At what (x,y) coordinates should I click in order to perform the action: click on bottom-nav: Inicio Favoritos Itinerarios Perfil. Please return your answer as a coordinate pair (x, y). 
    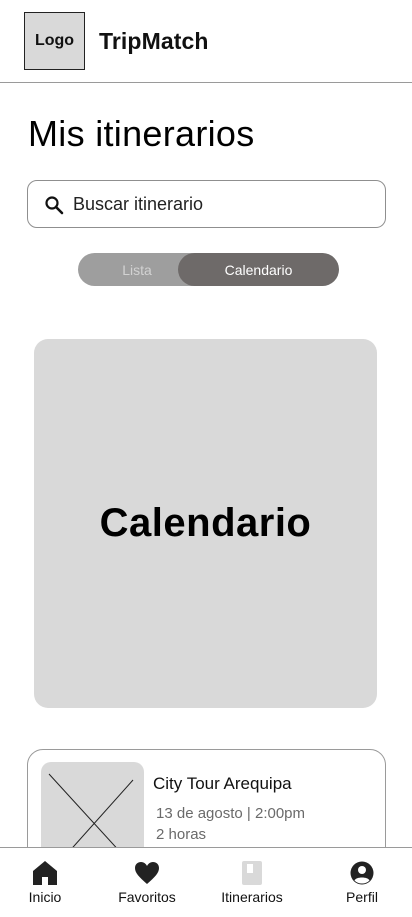
    Looking at the image, I should click on (206, 882).